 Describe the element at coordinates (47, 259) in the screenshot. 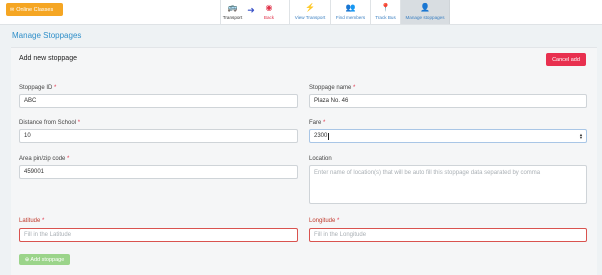

I see `add-stoppage-label: Add stoppage` at that location.